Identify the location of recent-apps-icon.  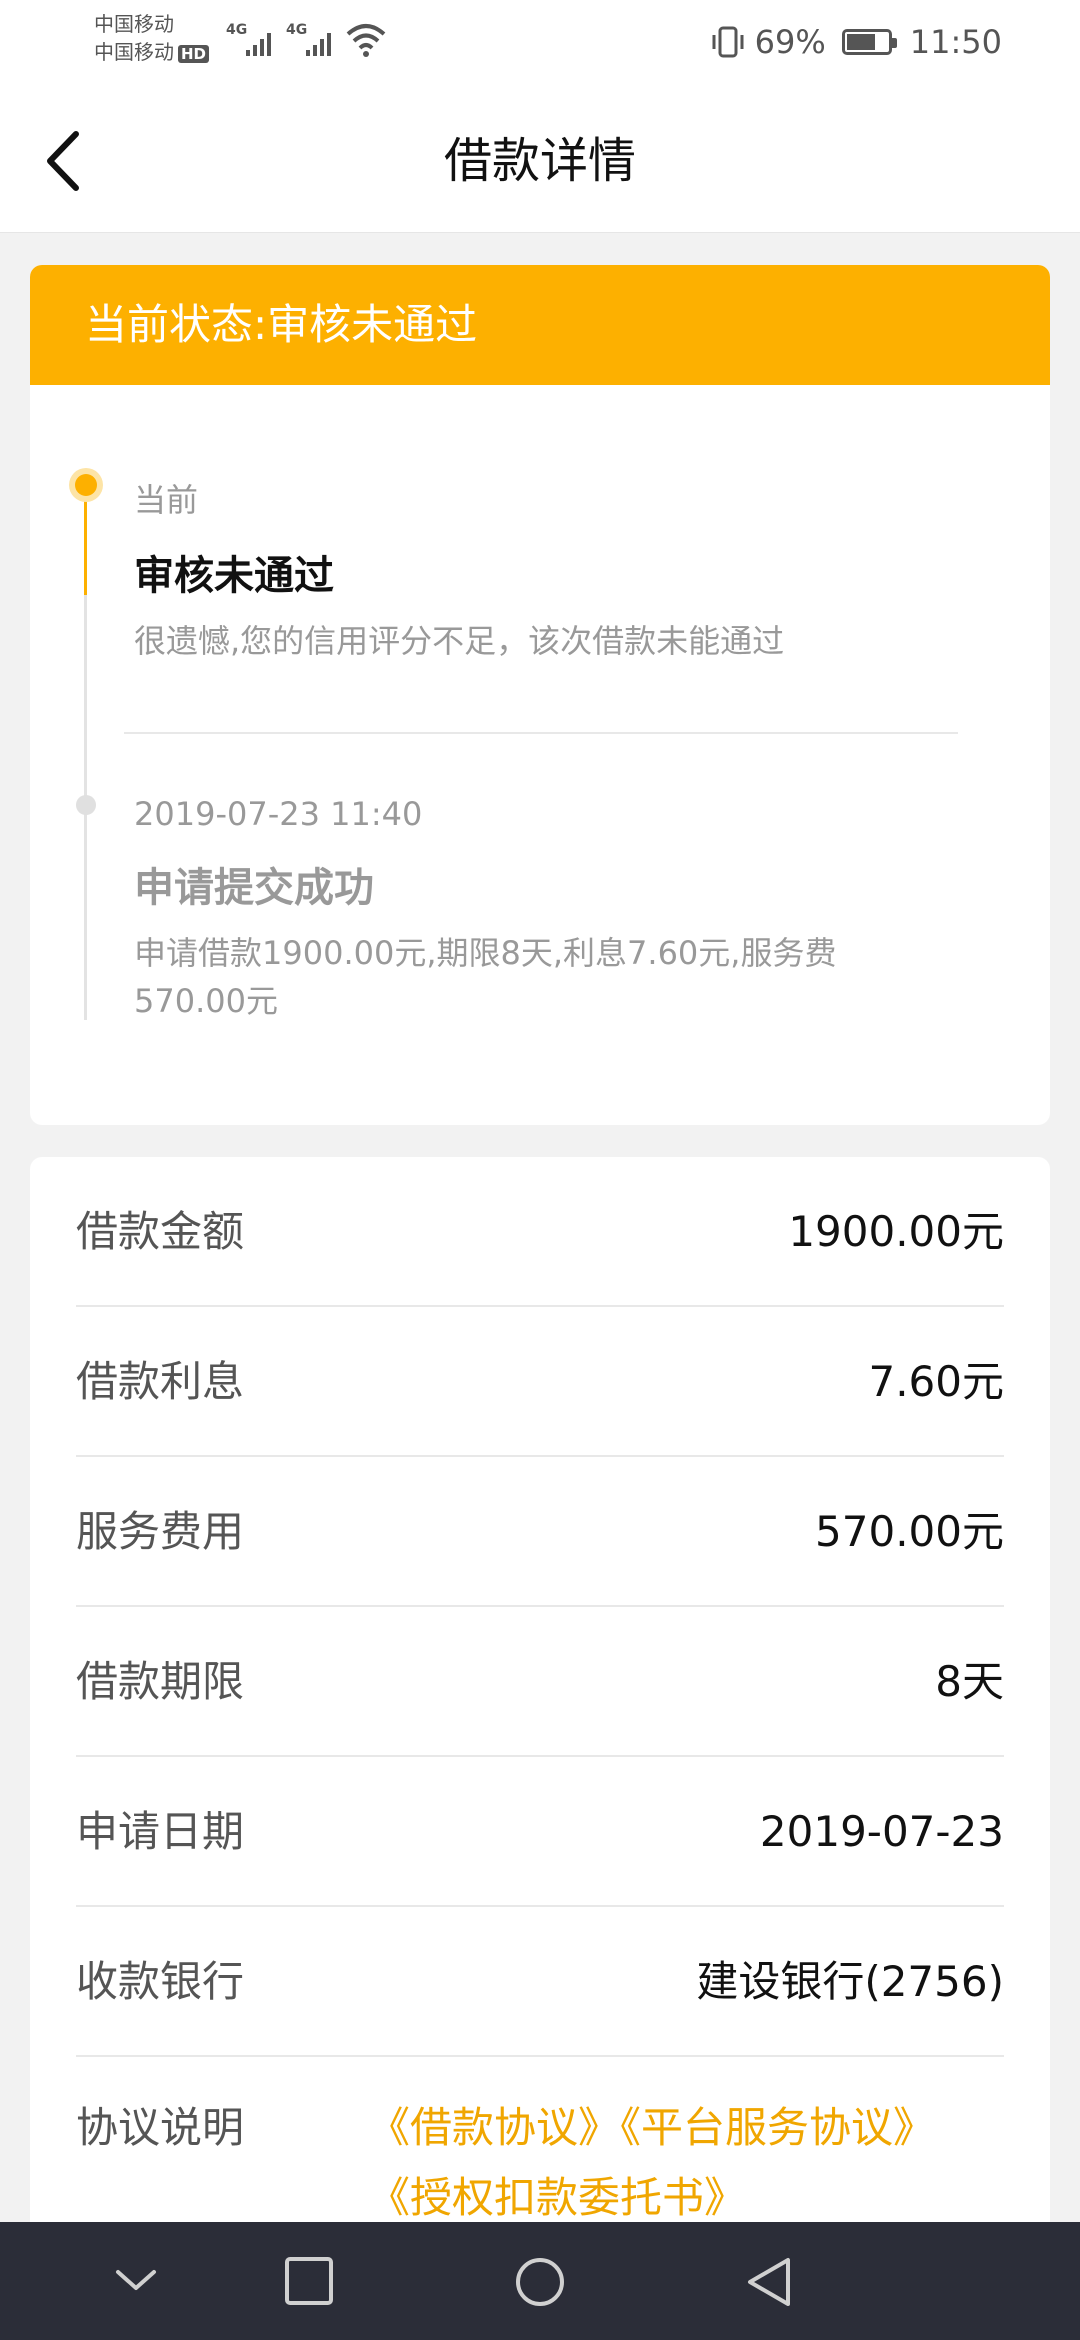
(309, 2281).